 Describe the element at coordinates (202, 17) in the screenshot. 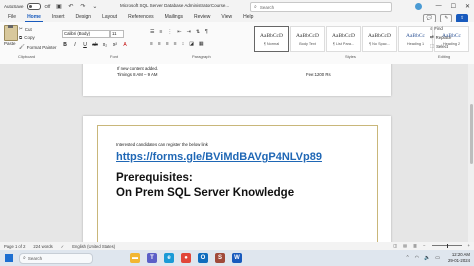

I see `tab-review: Review` at that location.